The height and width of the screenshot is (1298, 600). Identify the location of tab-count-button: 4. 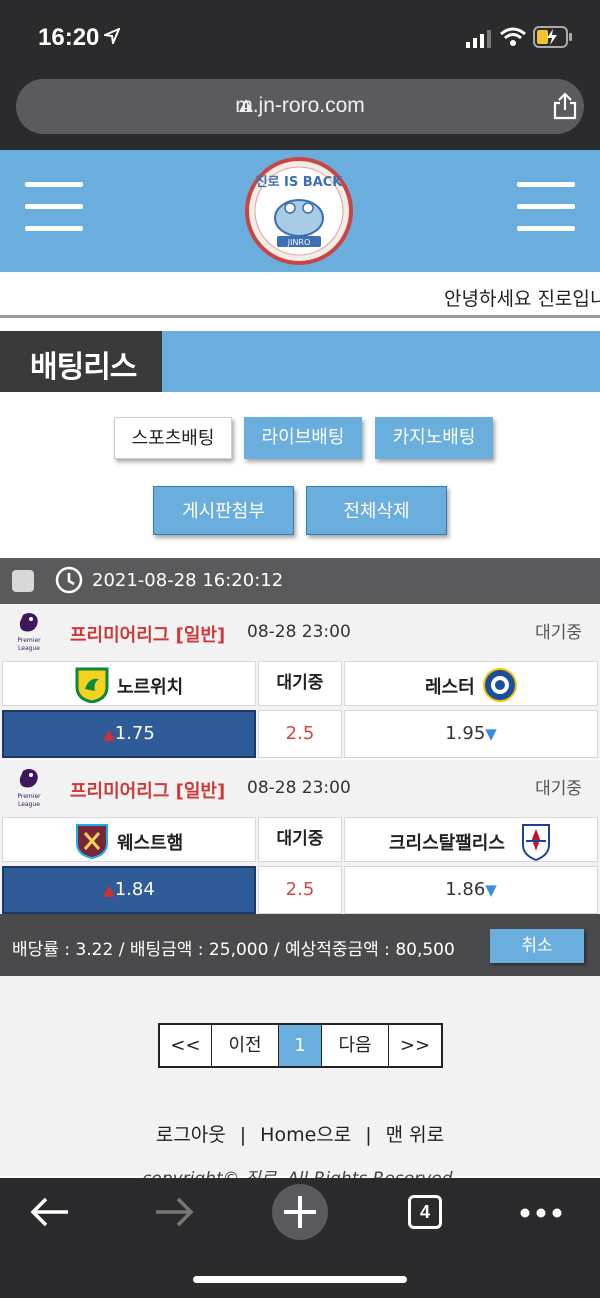
(425, 1212).